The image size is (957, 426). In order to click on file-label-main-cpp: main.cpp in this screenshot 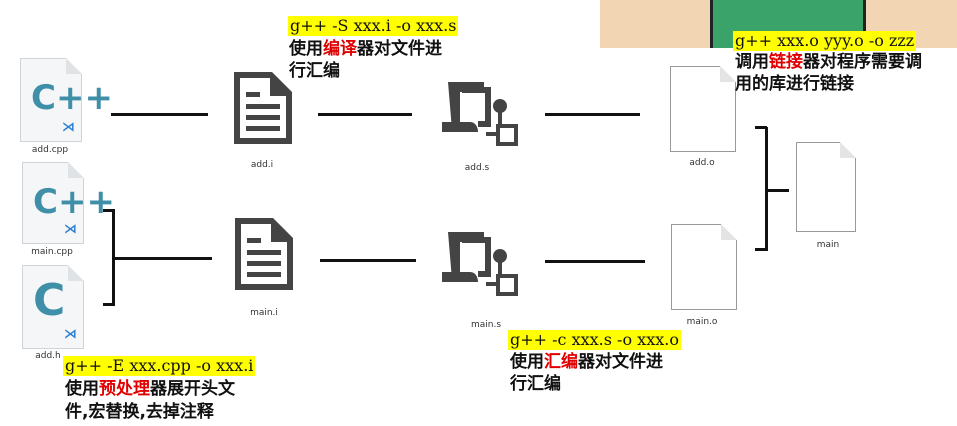, I will do `click(52, 252)`.